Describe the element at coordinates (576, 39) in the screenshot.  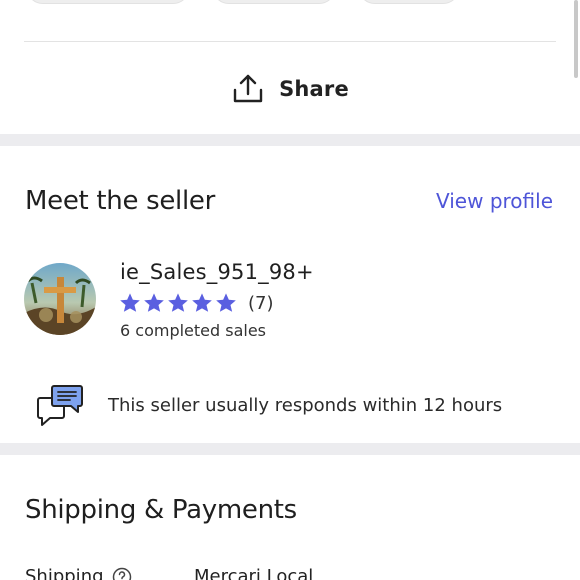
I see `scrollbar` at that location.